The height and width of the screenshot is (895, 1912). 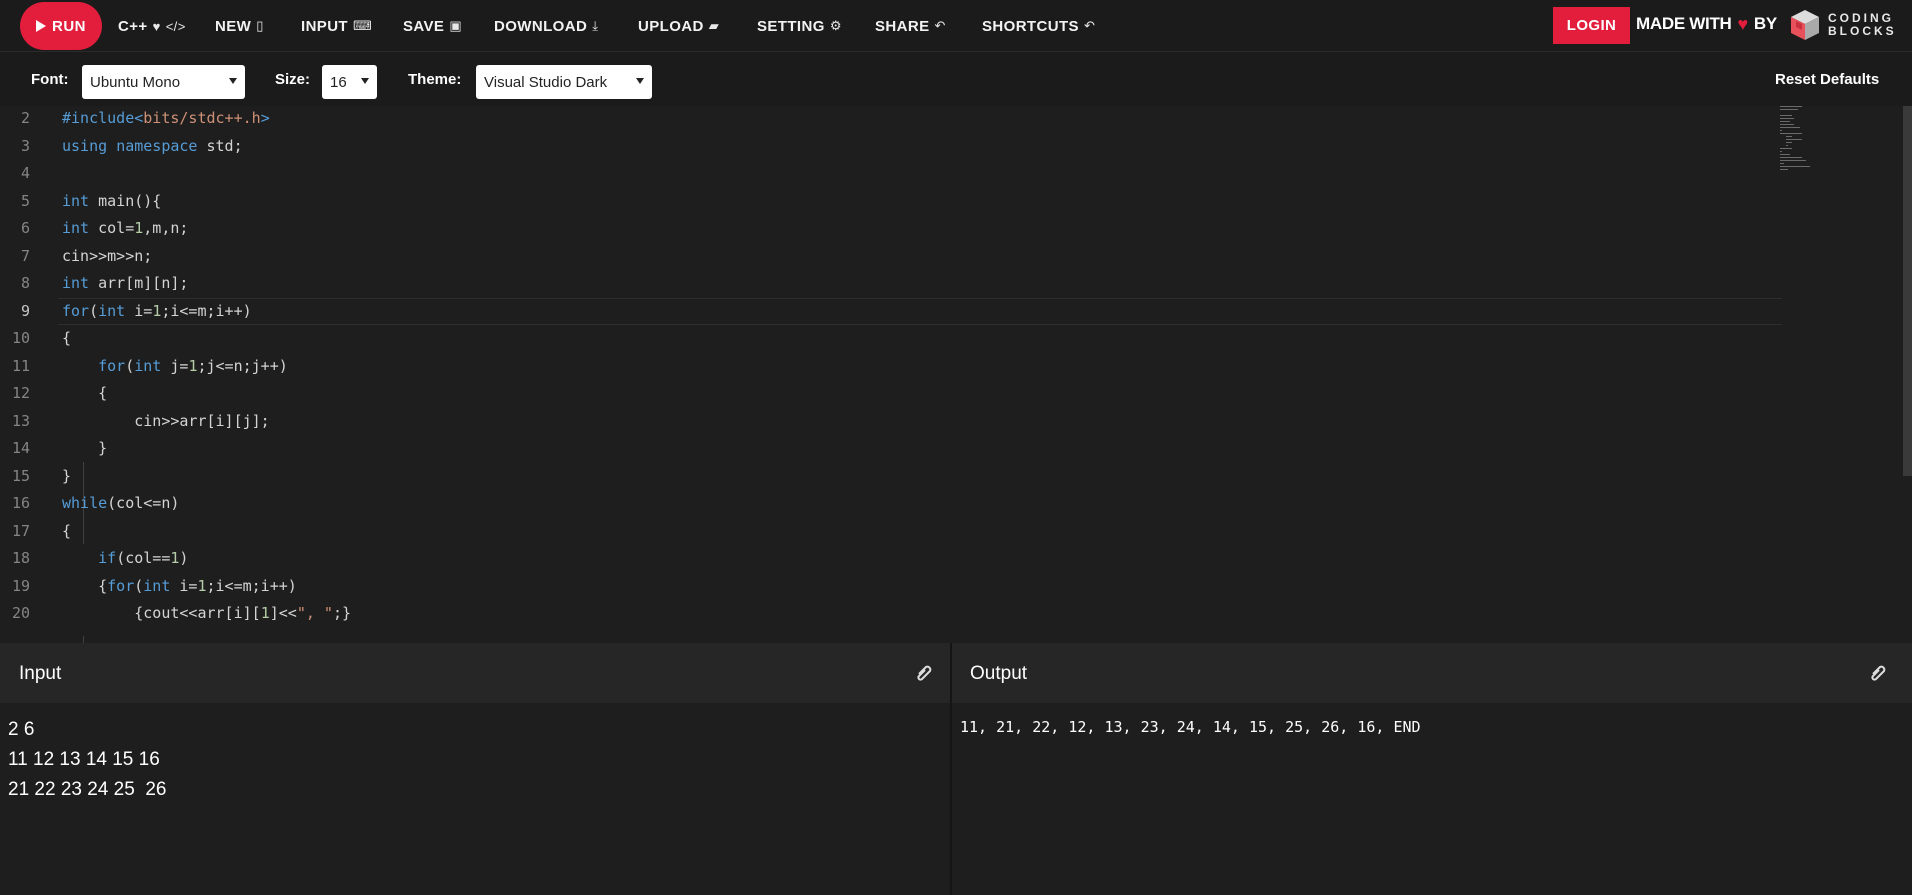 I want to click on theme-select: Visual Studio Dark, so click(x=564, y=82).